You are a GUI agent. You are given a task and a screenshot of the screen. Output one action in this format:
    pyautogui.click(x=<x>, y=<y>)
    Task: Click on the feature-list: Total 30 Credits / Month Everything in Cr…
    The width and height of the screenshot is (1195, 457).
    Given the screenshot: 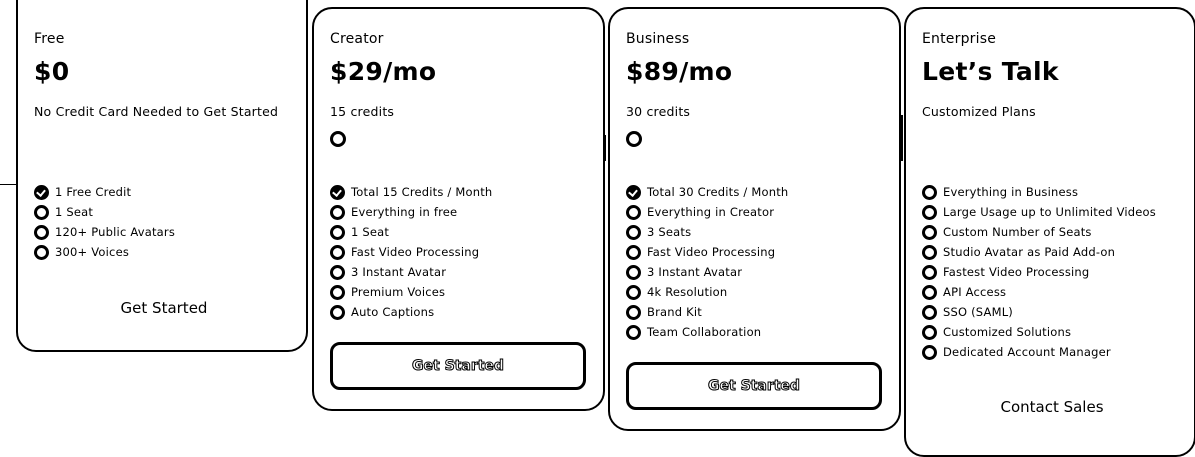 What is the action you would take?
    pyautogui.click(x=707, y=262)
    